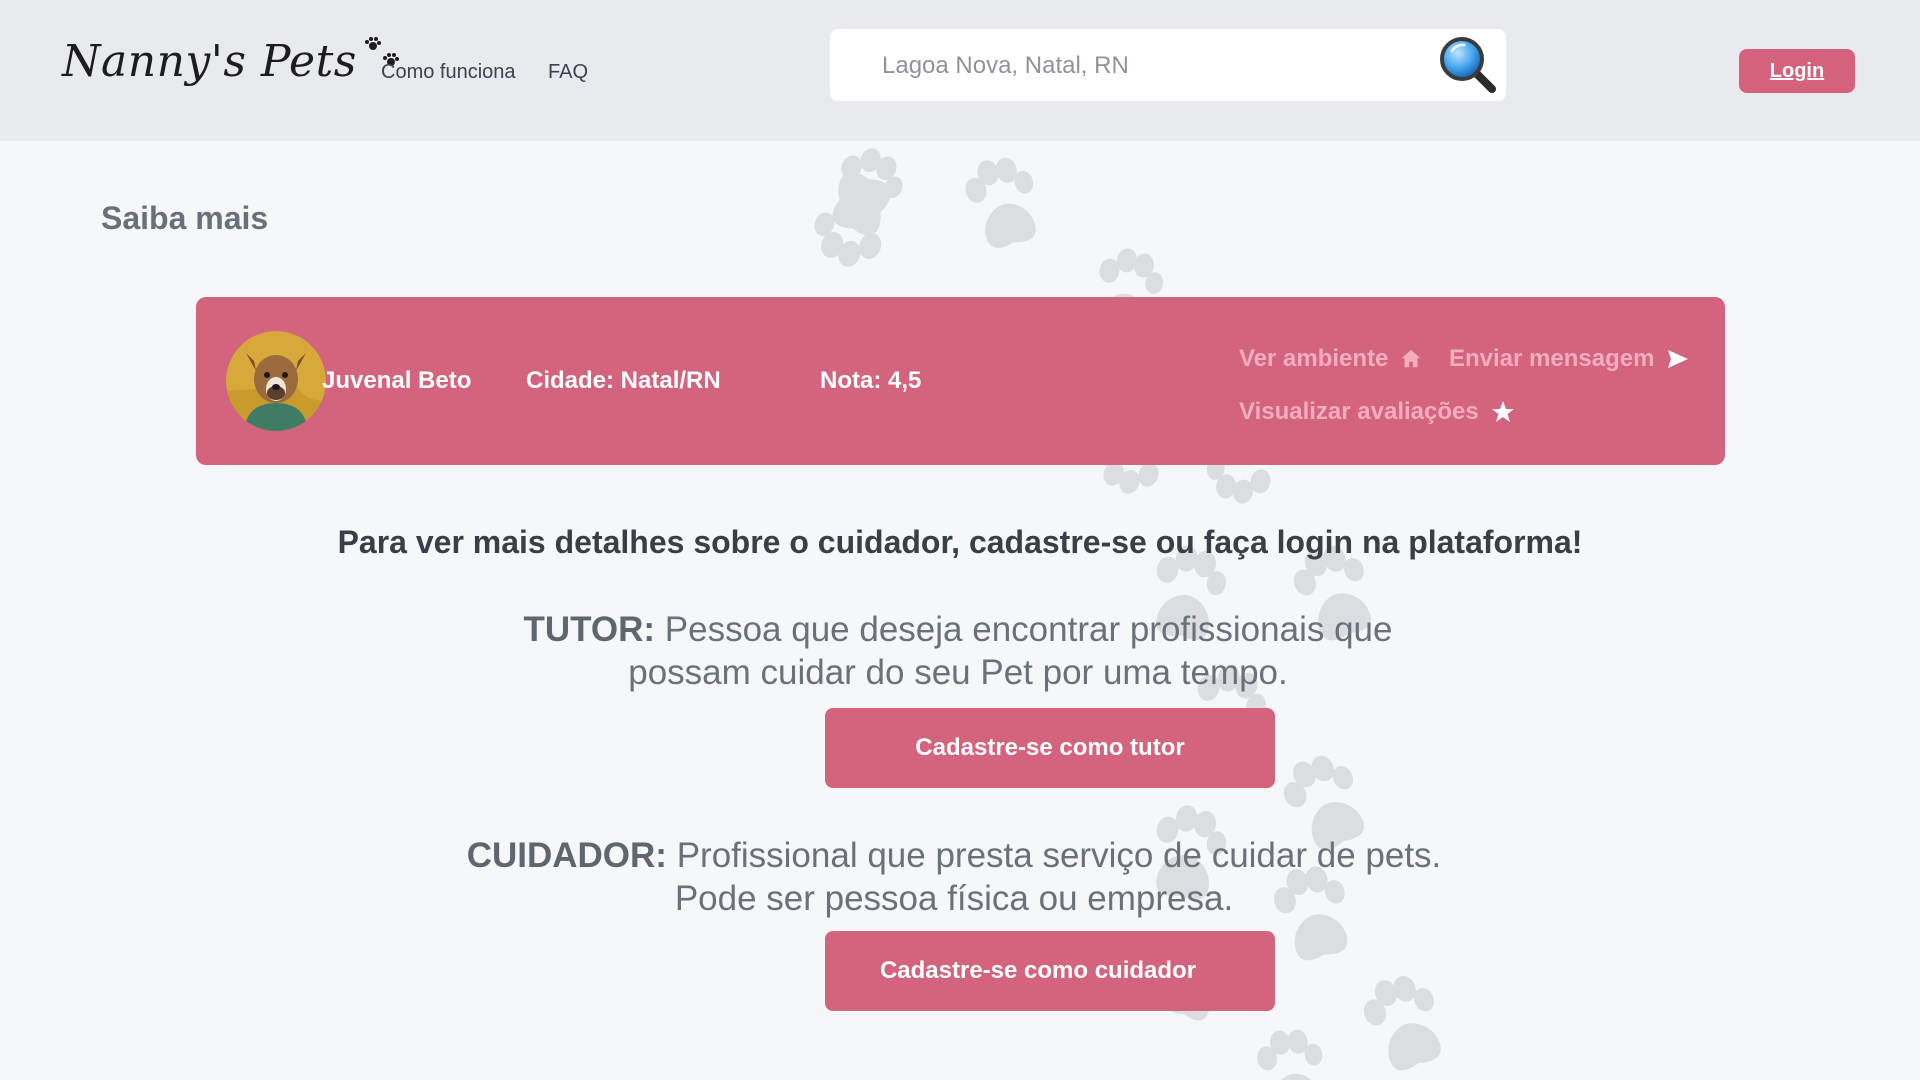 This screenshot has width=1920, height=1080. What do you see at coordinates (1797, 71) in the screenshot?
I see `login-button: Login` at bounding box center [1797, 71].